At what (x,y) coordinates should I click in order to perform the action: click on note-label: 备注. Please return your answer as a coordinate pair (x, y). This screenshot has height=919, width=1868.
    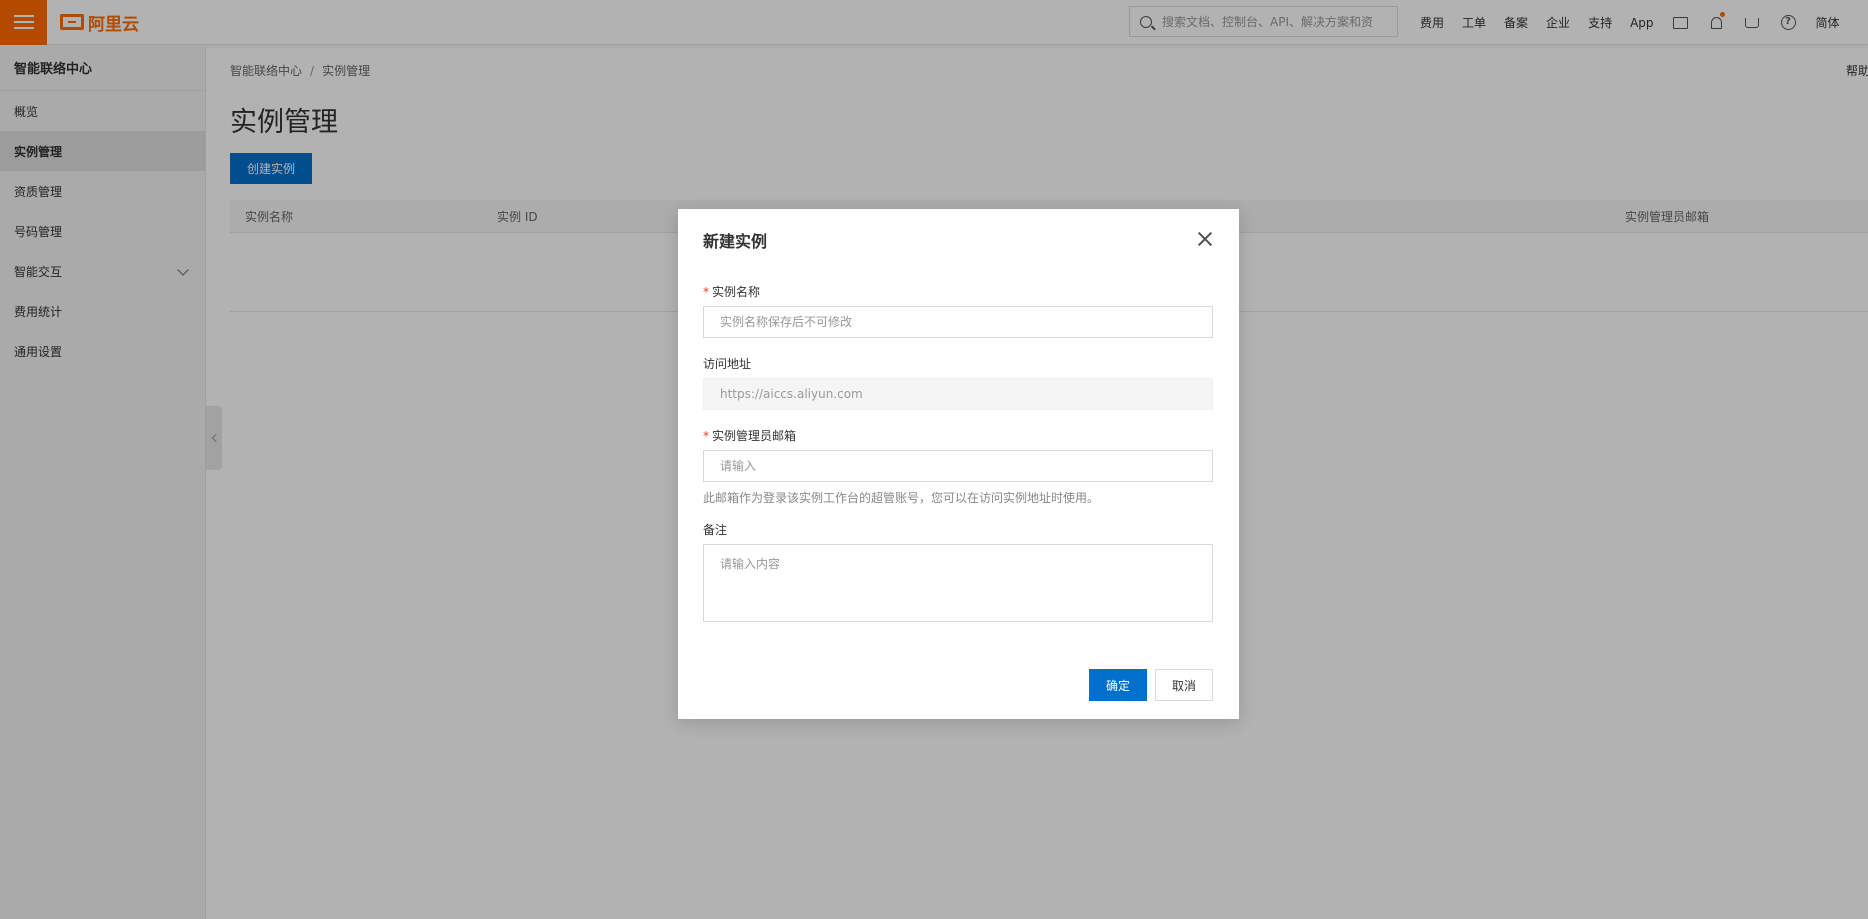
    Looking at the image, I should click on (715, 530).